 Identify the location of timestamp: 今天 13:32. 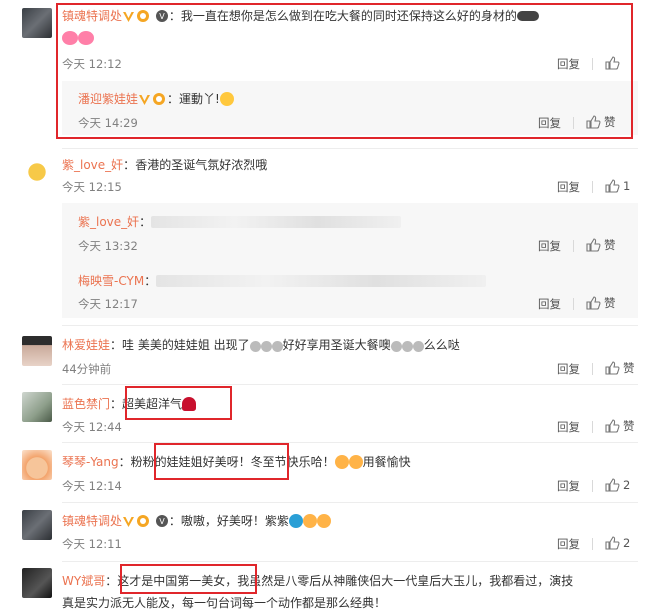
(108, 246).